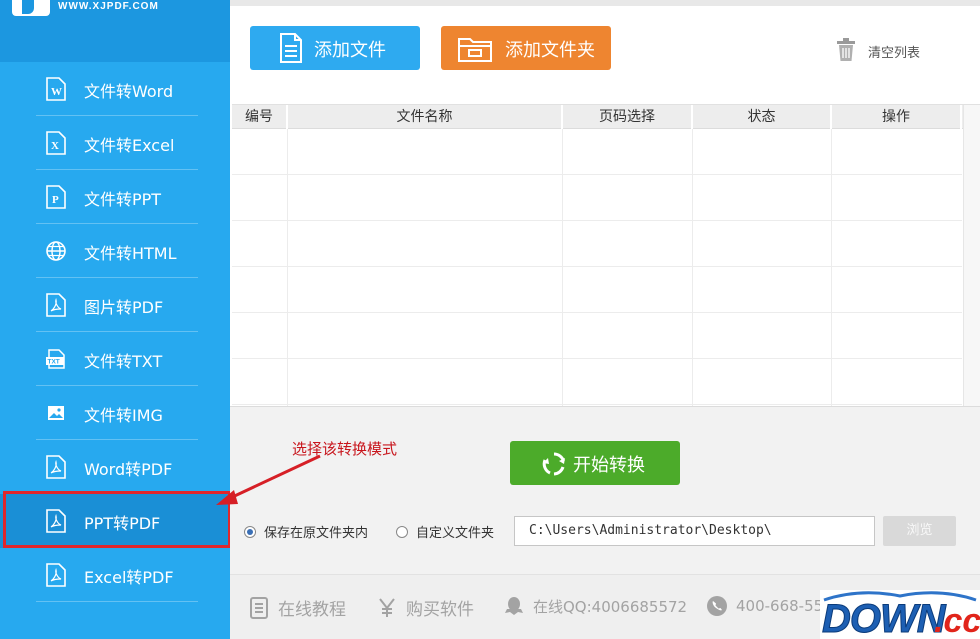  What do you see at coordinates (762, 117) in the screenshot?
I see `column-header-status: 状态` at bounding box center [762, 117].